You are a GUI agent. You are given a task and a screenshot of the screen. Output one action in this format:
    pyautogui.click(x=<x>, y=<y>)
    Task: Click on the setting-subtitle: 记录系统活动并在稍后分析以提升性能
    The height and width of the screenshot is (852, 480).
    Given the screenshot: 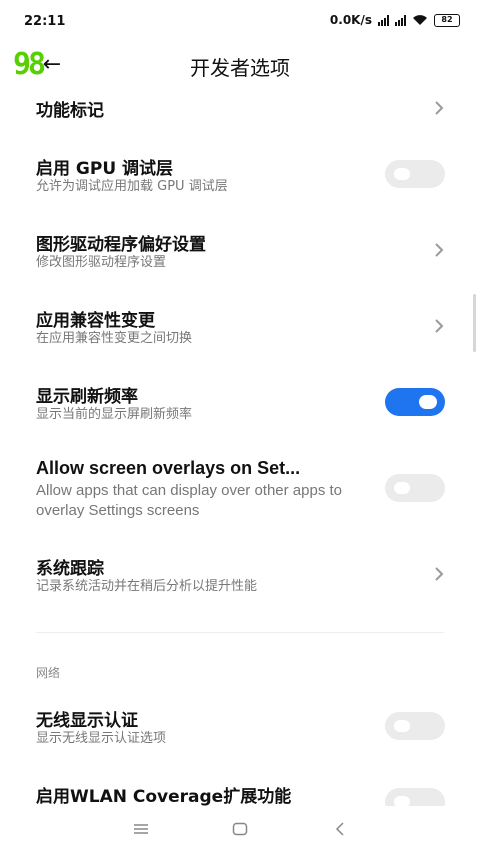 What is the action you would take?
    pyautogui.click(x=147, y=586)
    